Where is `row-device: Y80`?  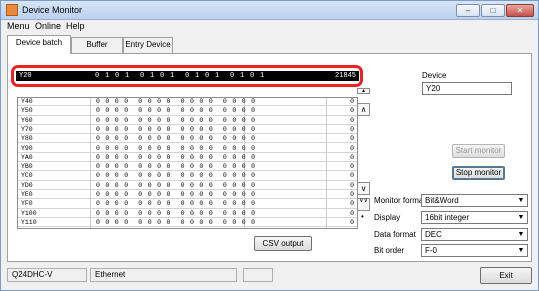 row-device: Y80 is located at coordinates (27, 139).